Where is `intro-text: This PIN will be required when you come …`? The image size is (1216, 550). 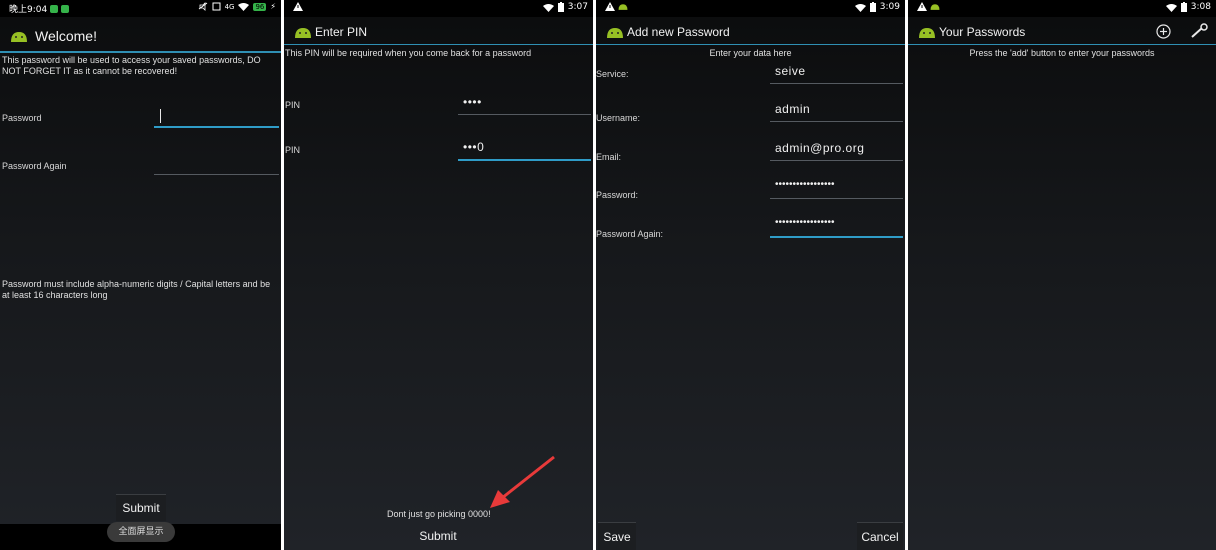 intro-text: This PIN will be required when you come … is located at coordinates (408, 53).